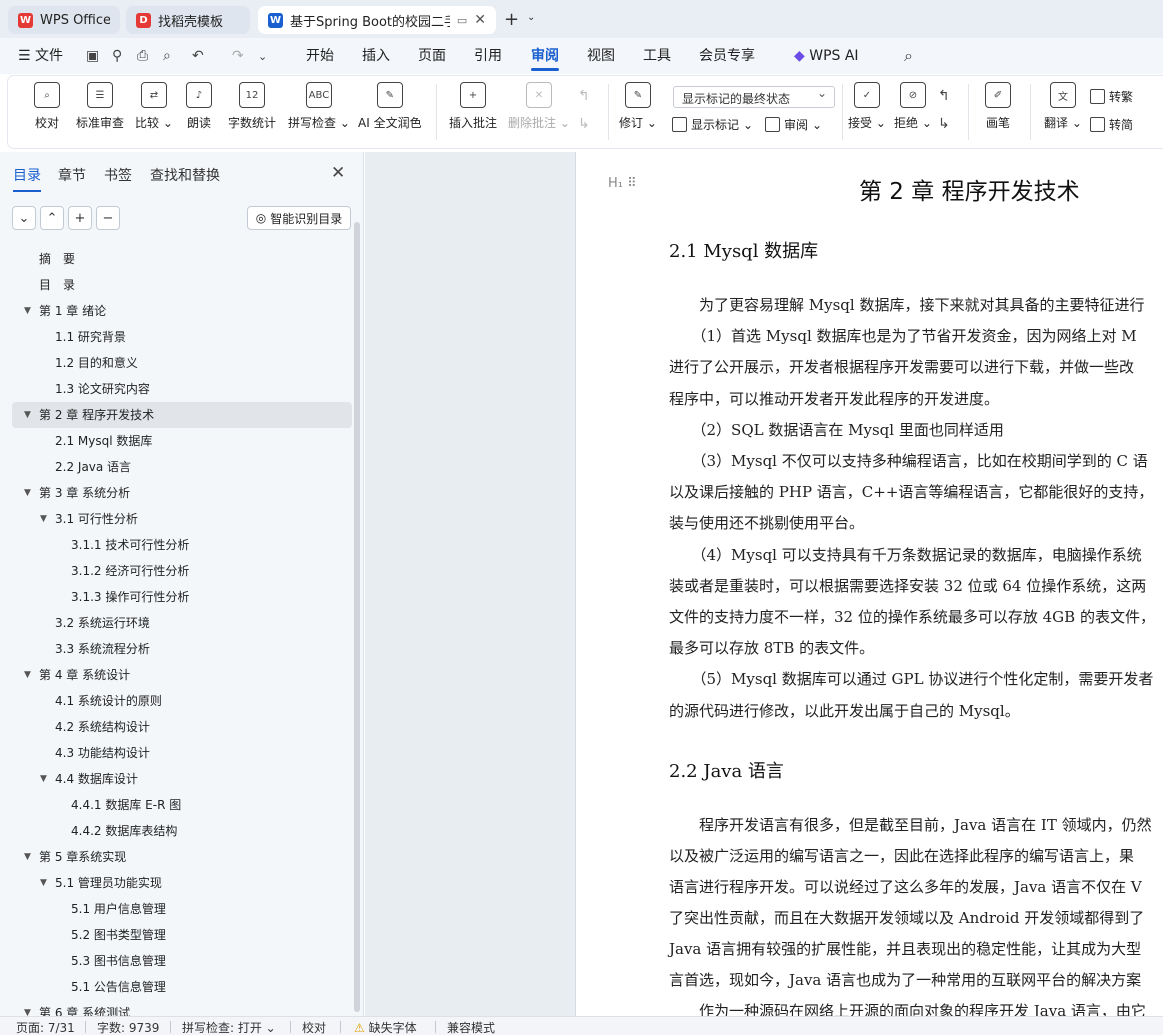 The height and width of the screenshot is (1035, 1163). Describe the element at coordinates (182, 883) in the screenshot. I see `toc-item: ▼ 5.1 管理员功能实现` at that location.